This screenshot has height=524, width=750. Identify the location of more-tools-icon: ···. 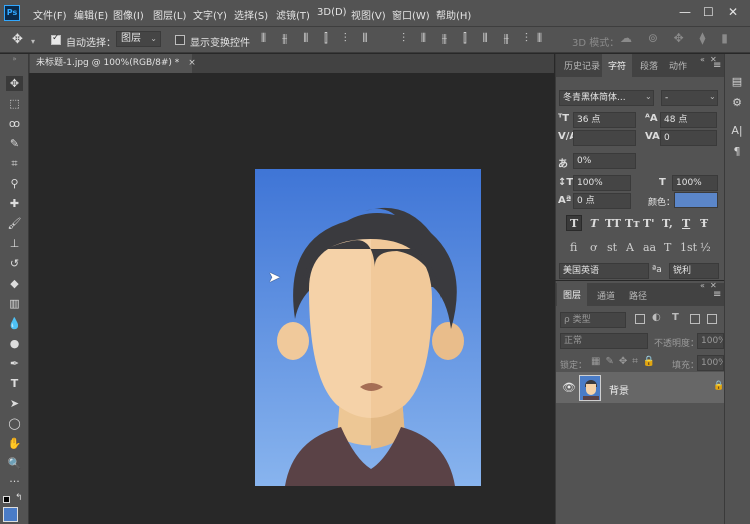
(14, 481).